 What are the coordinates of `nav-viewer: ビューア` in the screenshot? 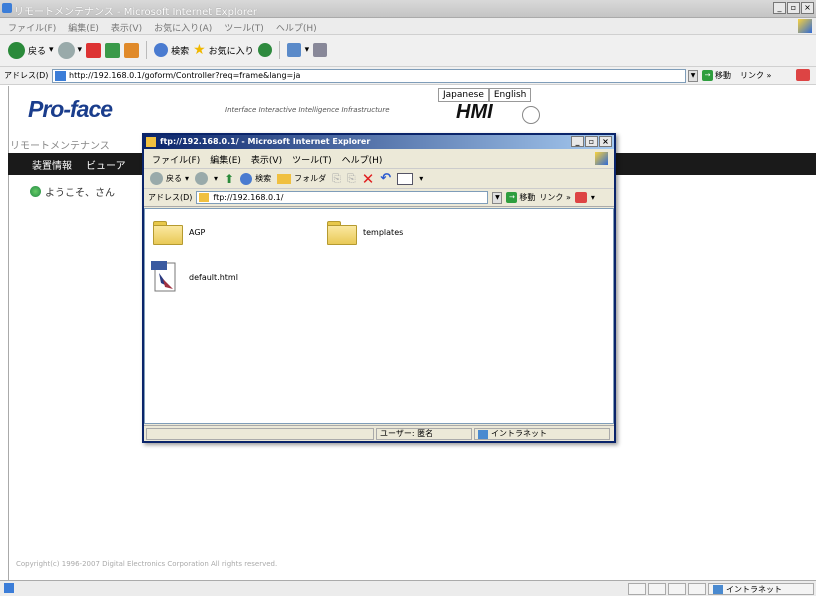 It's located at (106, 164).